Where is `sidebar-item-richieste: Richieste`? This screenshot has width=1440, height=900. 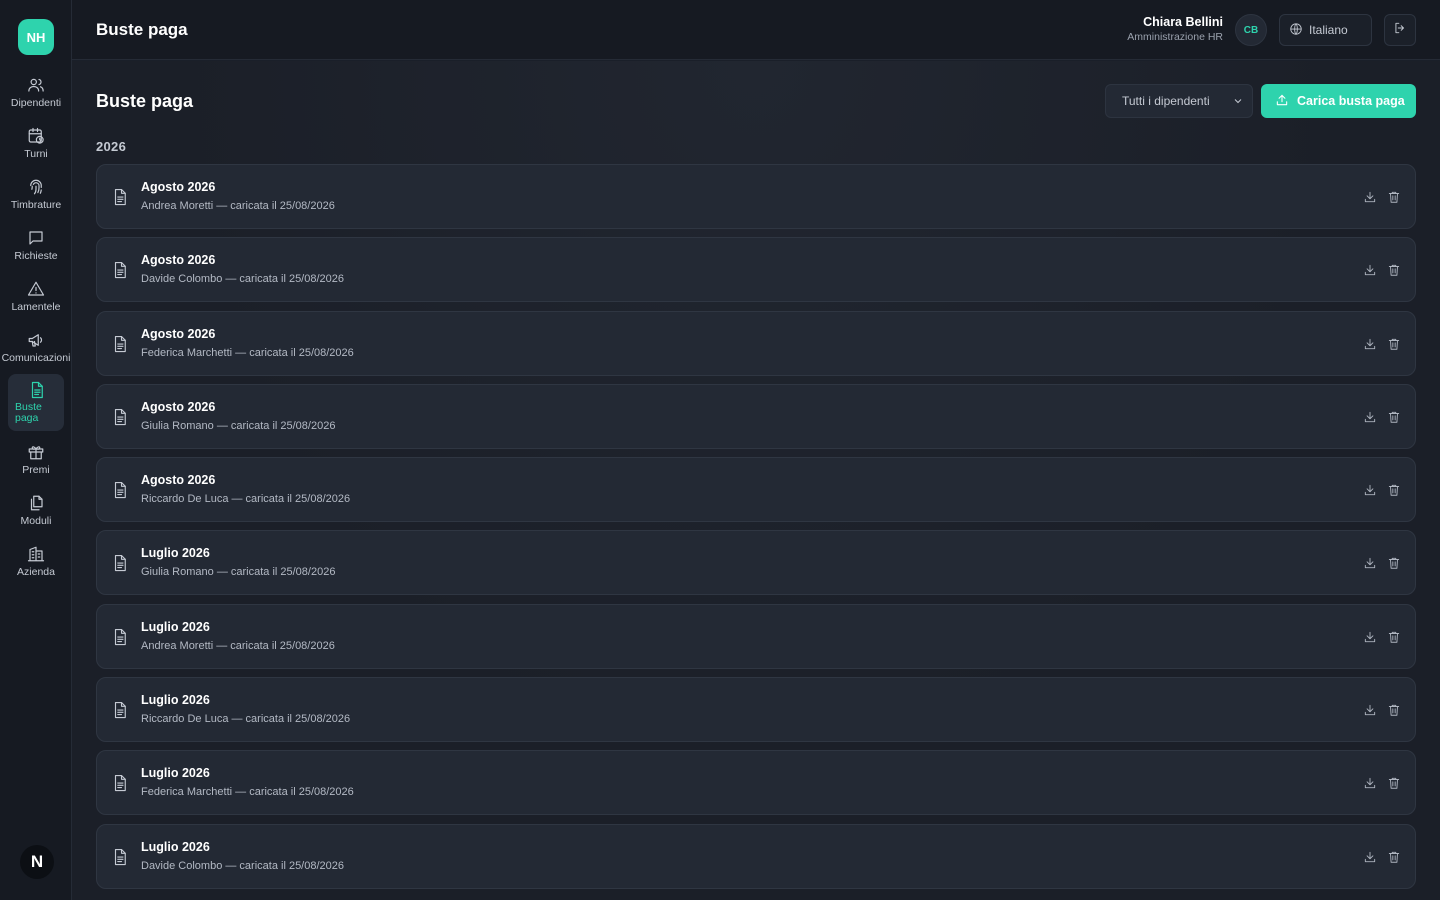 sidebar-item-richieste: Richieste is located at coordinates (36, 253).